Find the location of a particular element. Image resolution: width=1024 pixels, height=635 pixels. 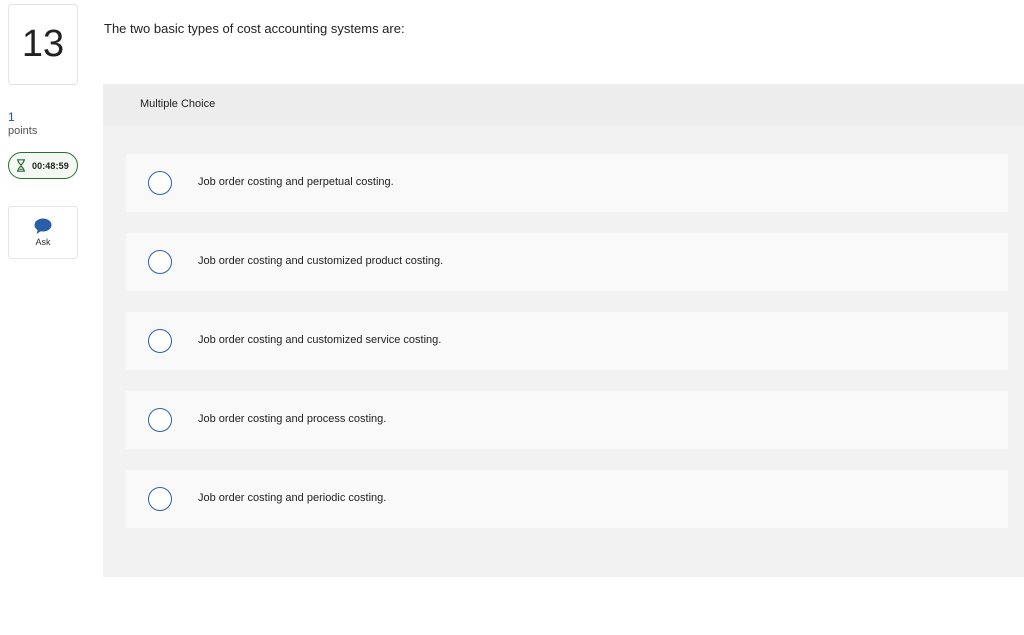

ask-button: Ask is located at coordinates (43, 232).